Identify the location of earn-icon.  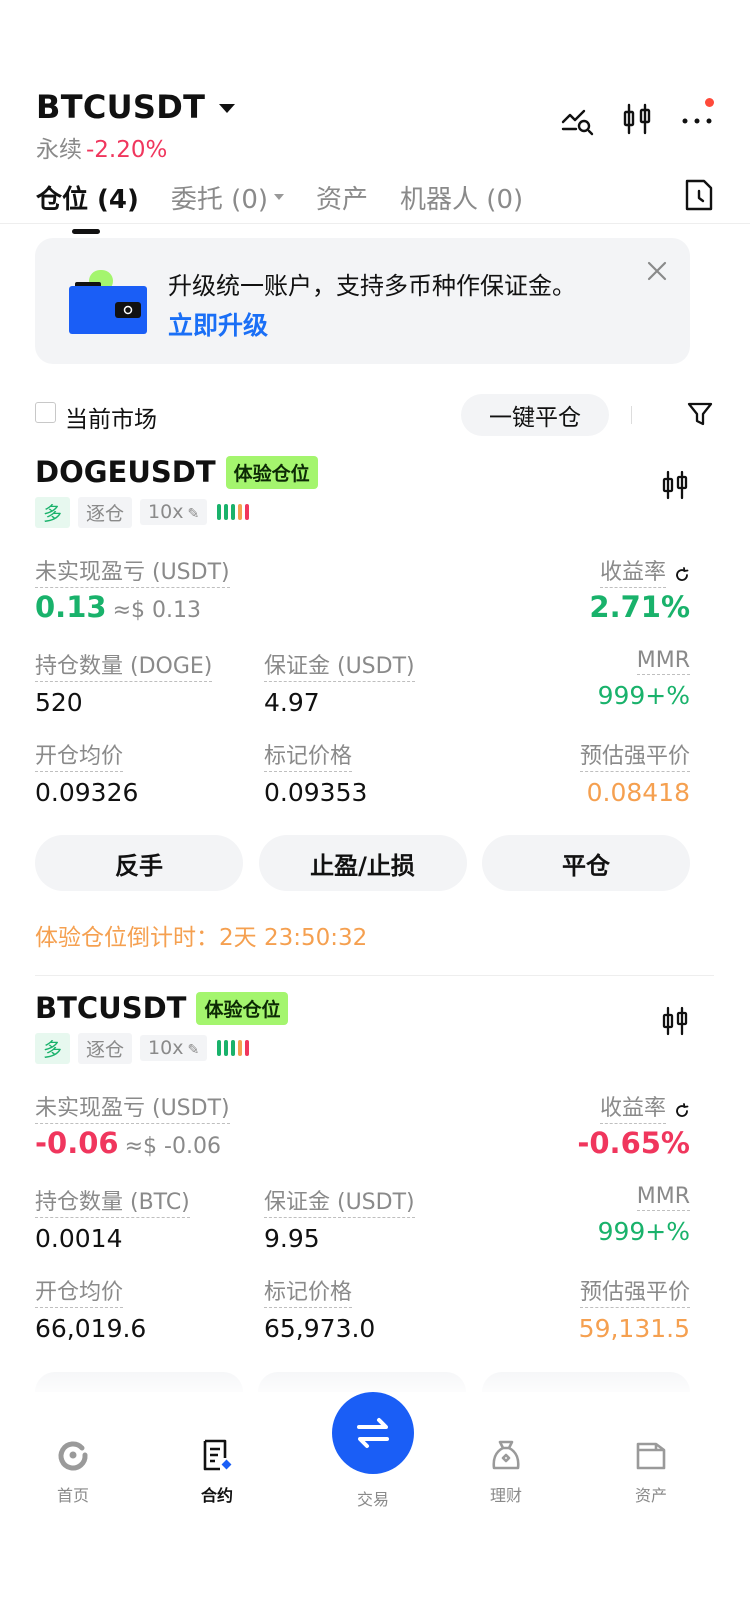
(506, 1455).